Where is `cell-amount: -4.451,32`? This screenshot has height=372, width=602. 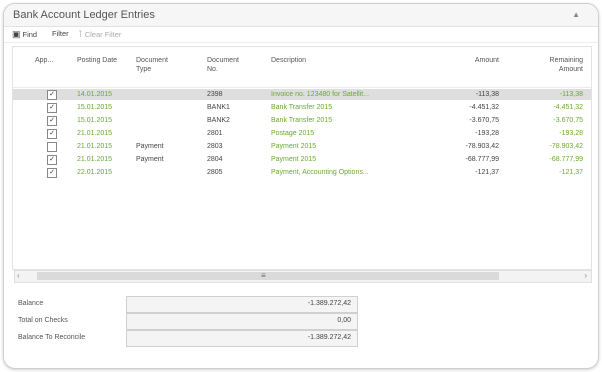
cell-amount: -4.451,32 is located at coordinates (484, 107).